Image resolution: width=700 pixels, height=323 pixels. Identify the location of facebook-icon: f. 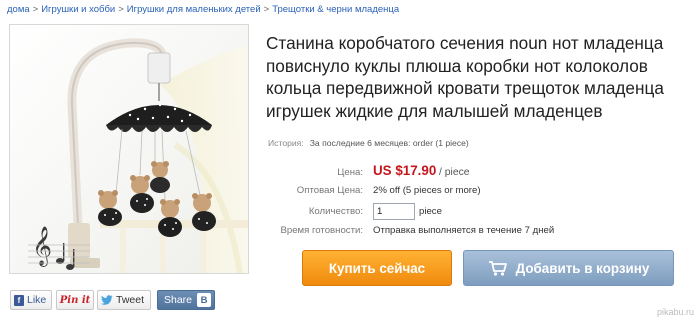
(19, 300).